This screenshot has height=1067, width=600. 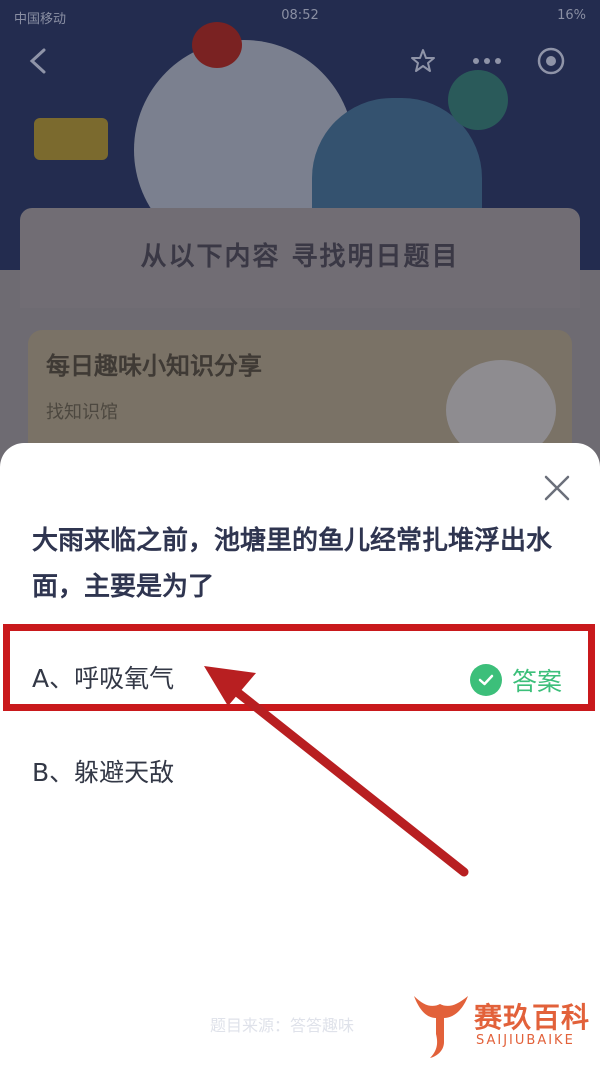 I want to click on whale-tail-icon, so click(x=441, y=1027).